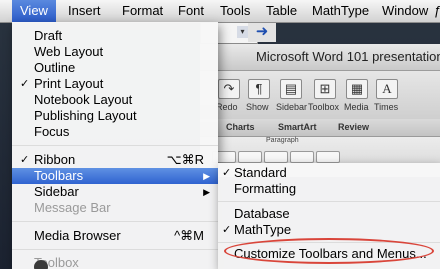 Image resolution: width=440 pixels, height=269 pixels. I want to click on menu-item-label: Message Bar, so click(72, 207).